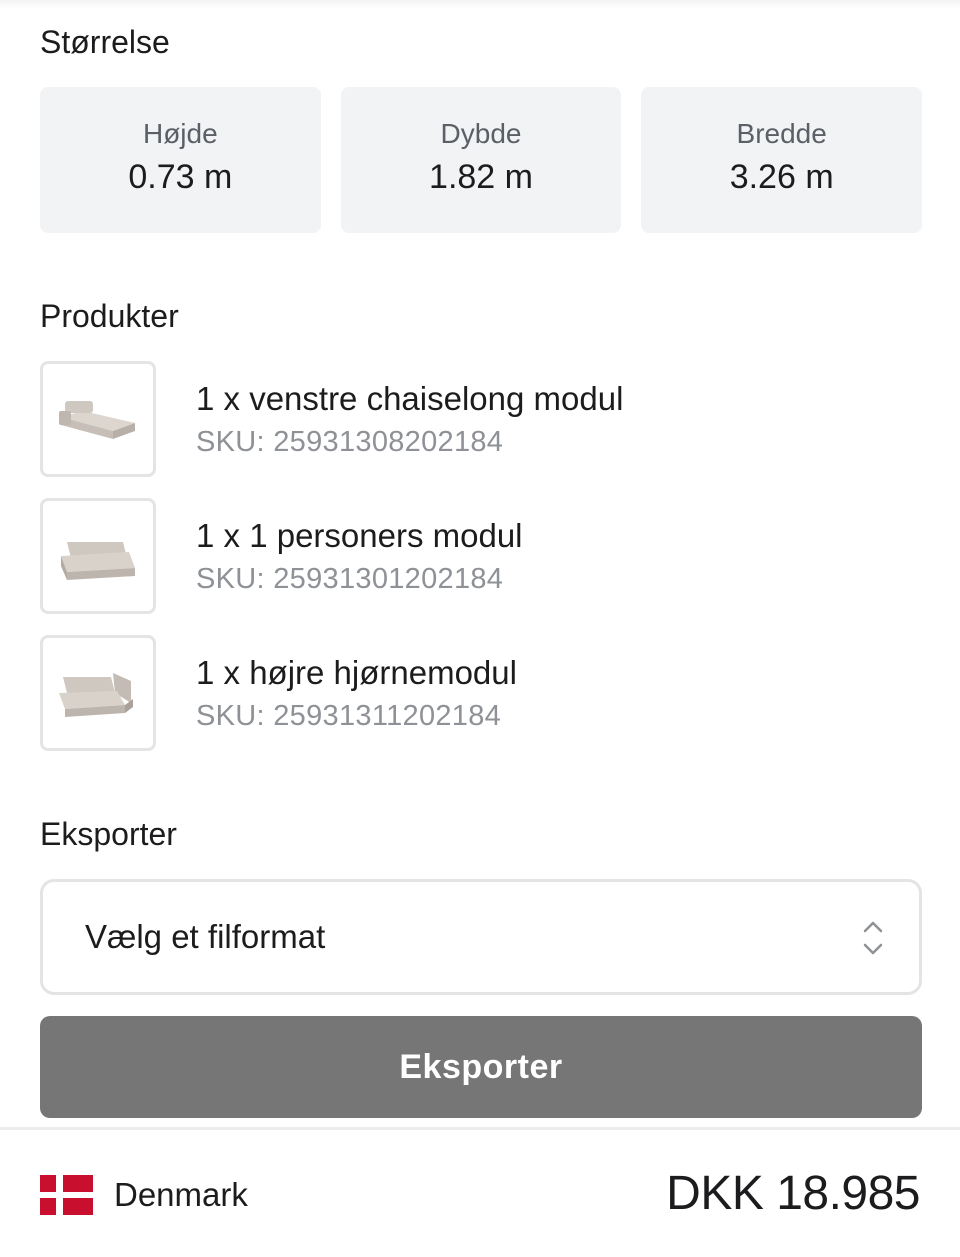 The image size is (960, 1257). I want to click on product-sku: SKU: 25931308202184, so click(350, 441).